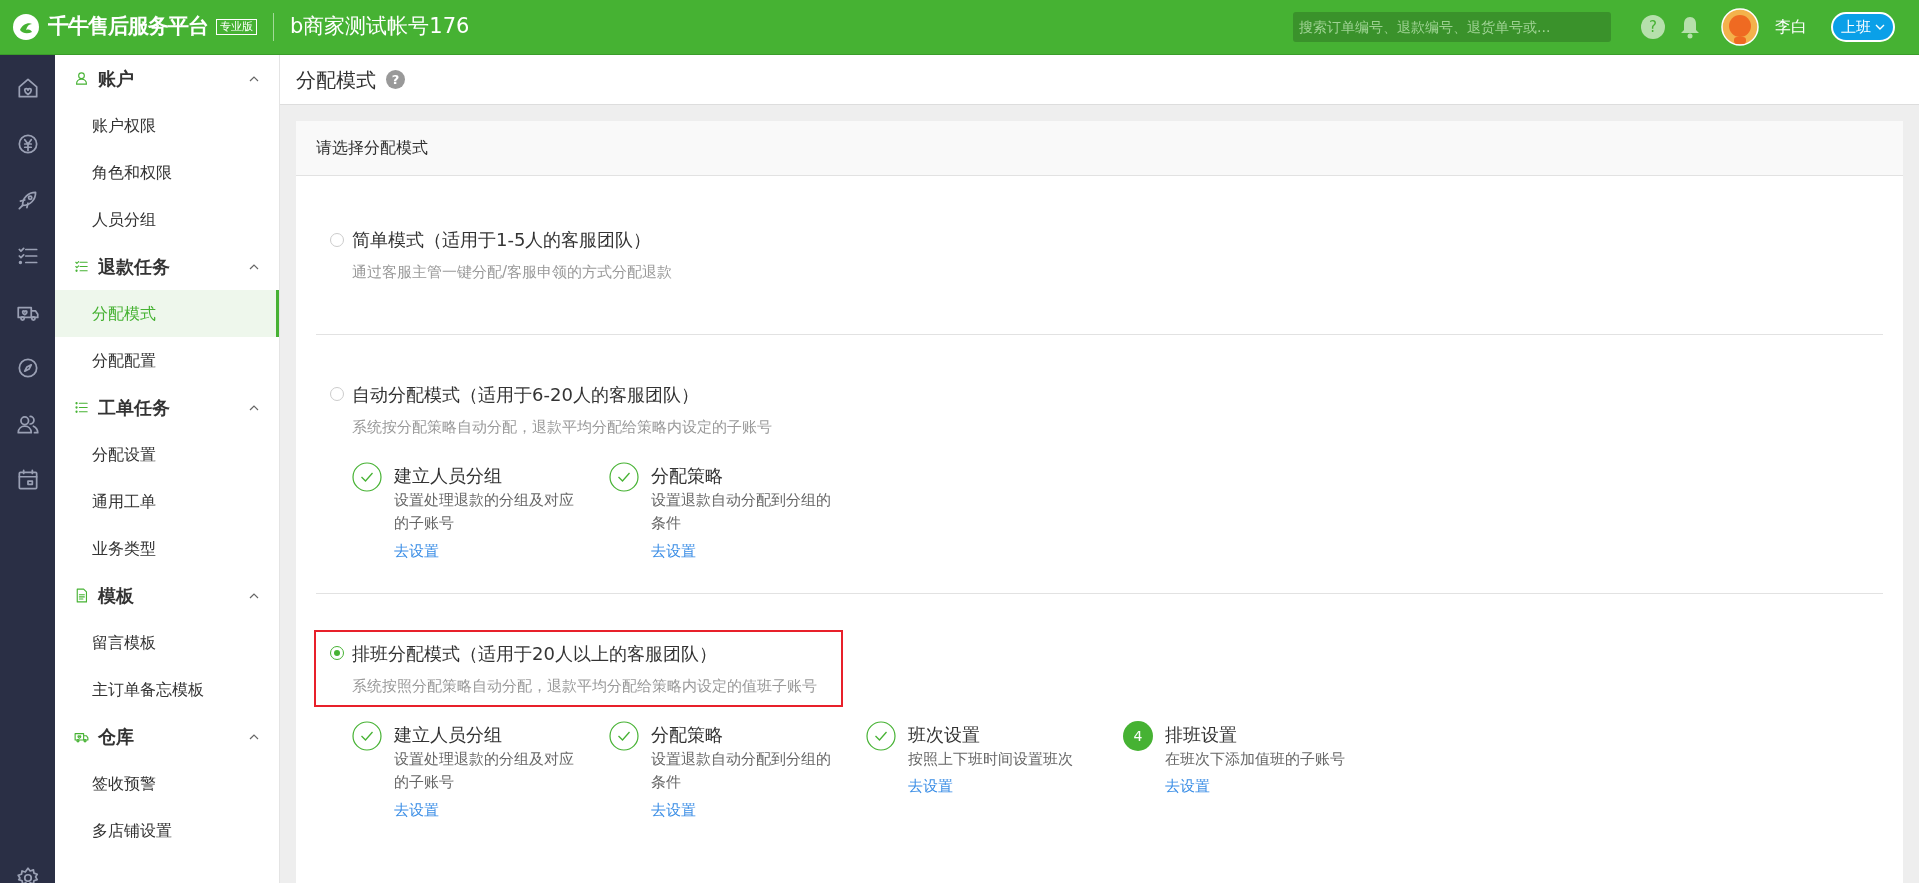 The image size is (1919, 883). I want to click on list-icon, so click(81, 407).